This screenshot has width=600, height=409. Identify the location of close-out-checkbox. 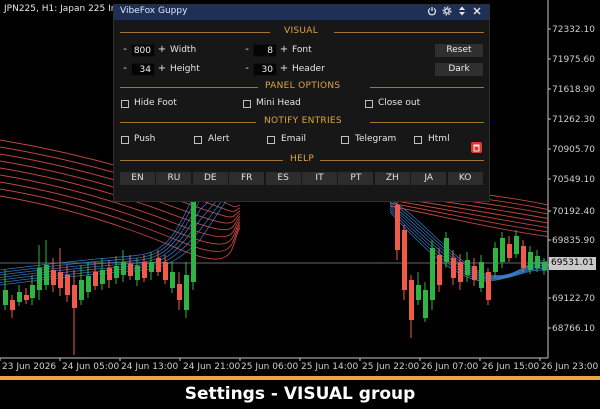
(369, 104).